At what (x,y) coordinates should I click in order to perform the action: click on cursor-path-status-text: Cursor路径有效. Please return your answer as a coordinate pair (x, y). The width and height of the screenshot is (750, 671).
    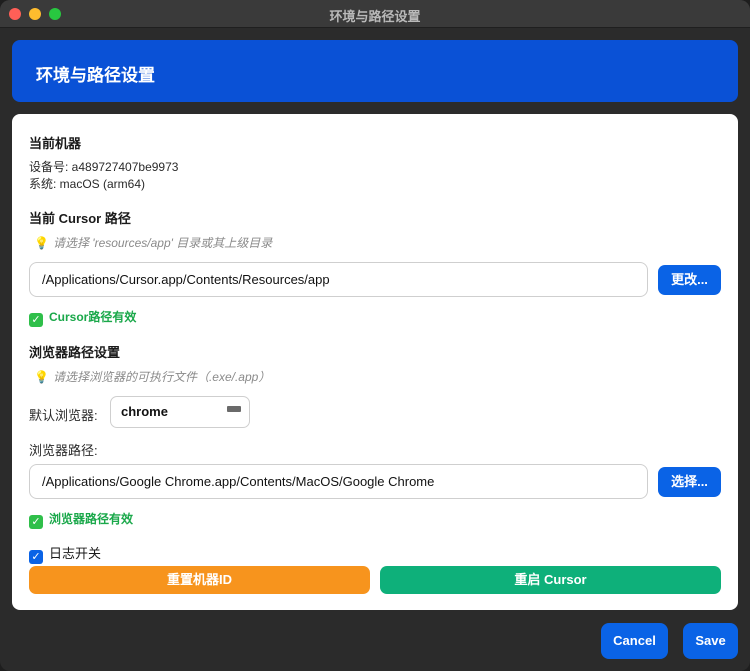
    Looking at the image, I should click on (93, 317).